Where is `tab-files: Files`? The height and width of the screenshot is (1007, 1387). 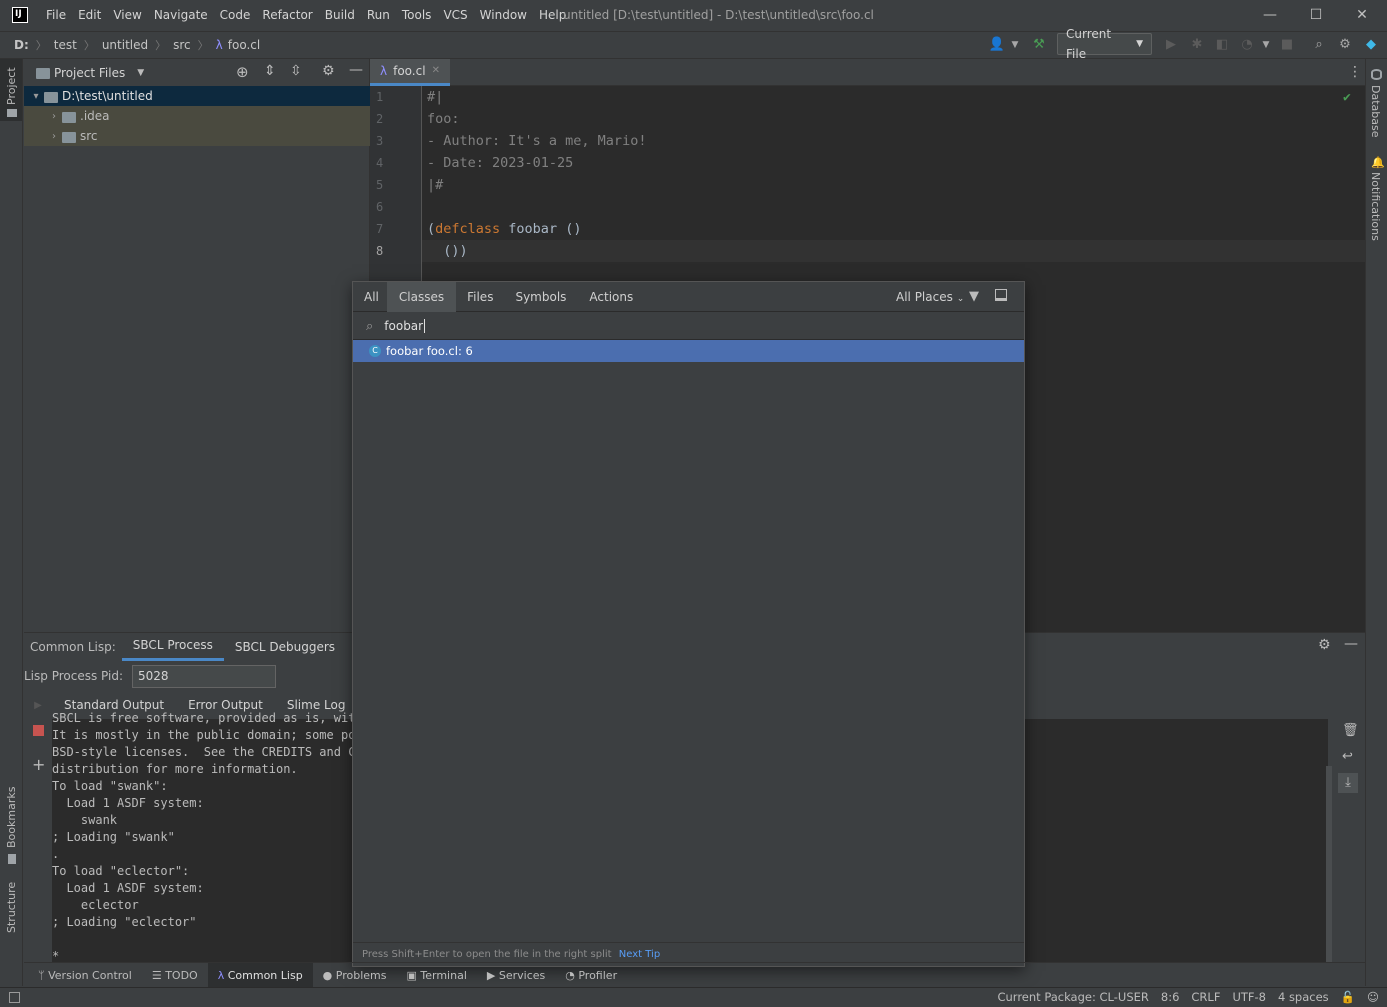
tab-files: Files is located at coordinates (480, 297).